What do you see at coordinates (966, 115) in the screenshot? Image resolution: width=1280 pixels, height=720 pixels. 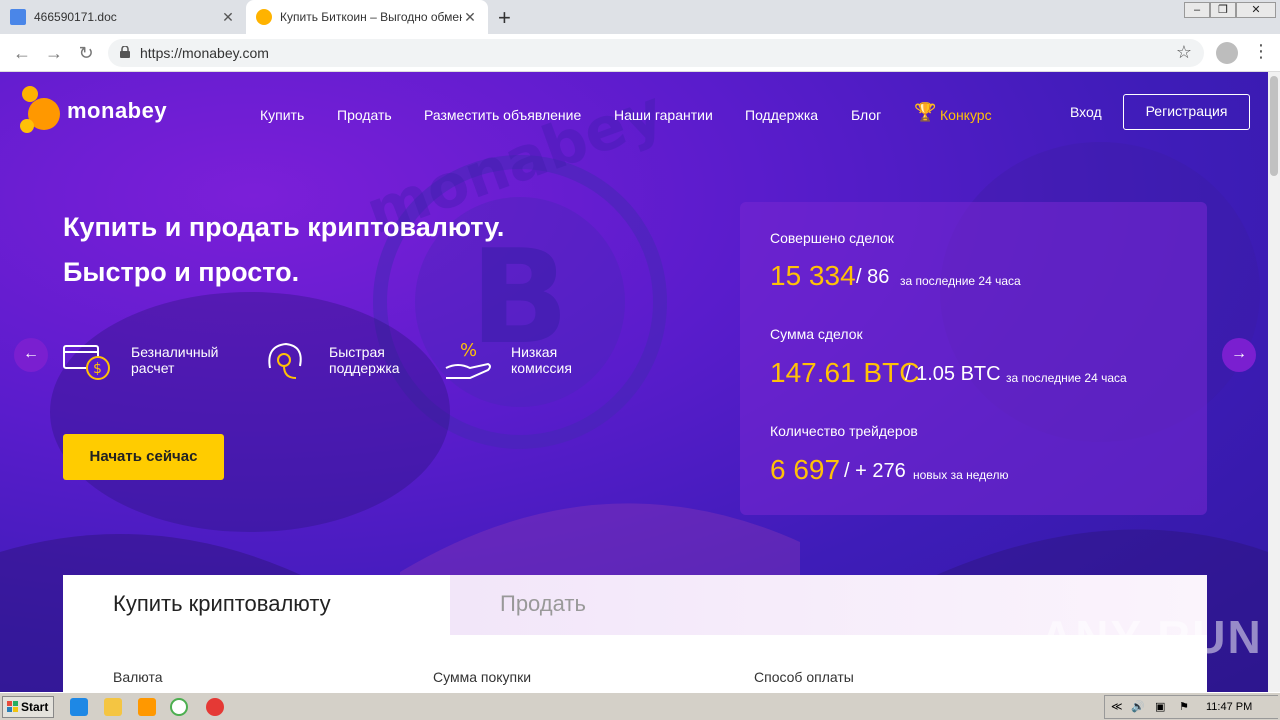 I see `nav-contest: Конкурс` at bounding box center [966, 115].